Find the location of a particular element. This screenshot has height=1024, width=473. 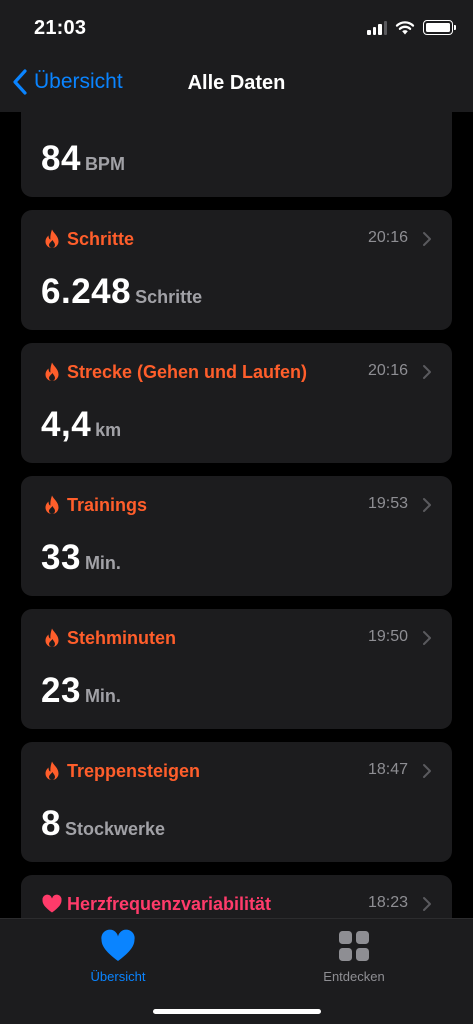

card-timestamp: 19:53 is located at coordinates (387, 503).